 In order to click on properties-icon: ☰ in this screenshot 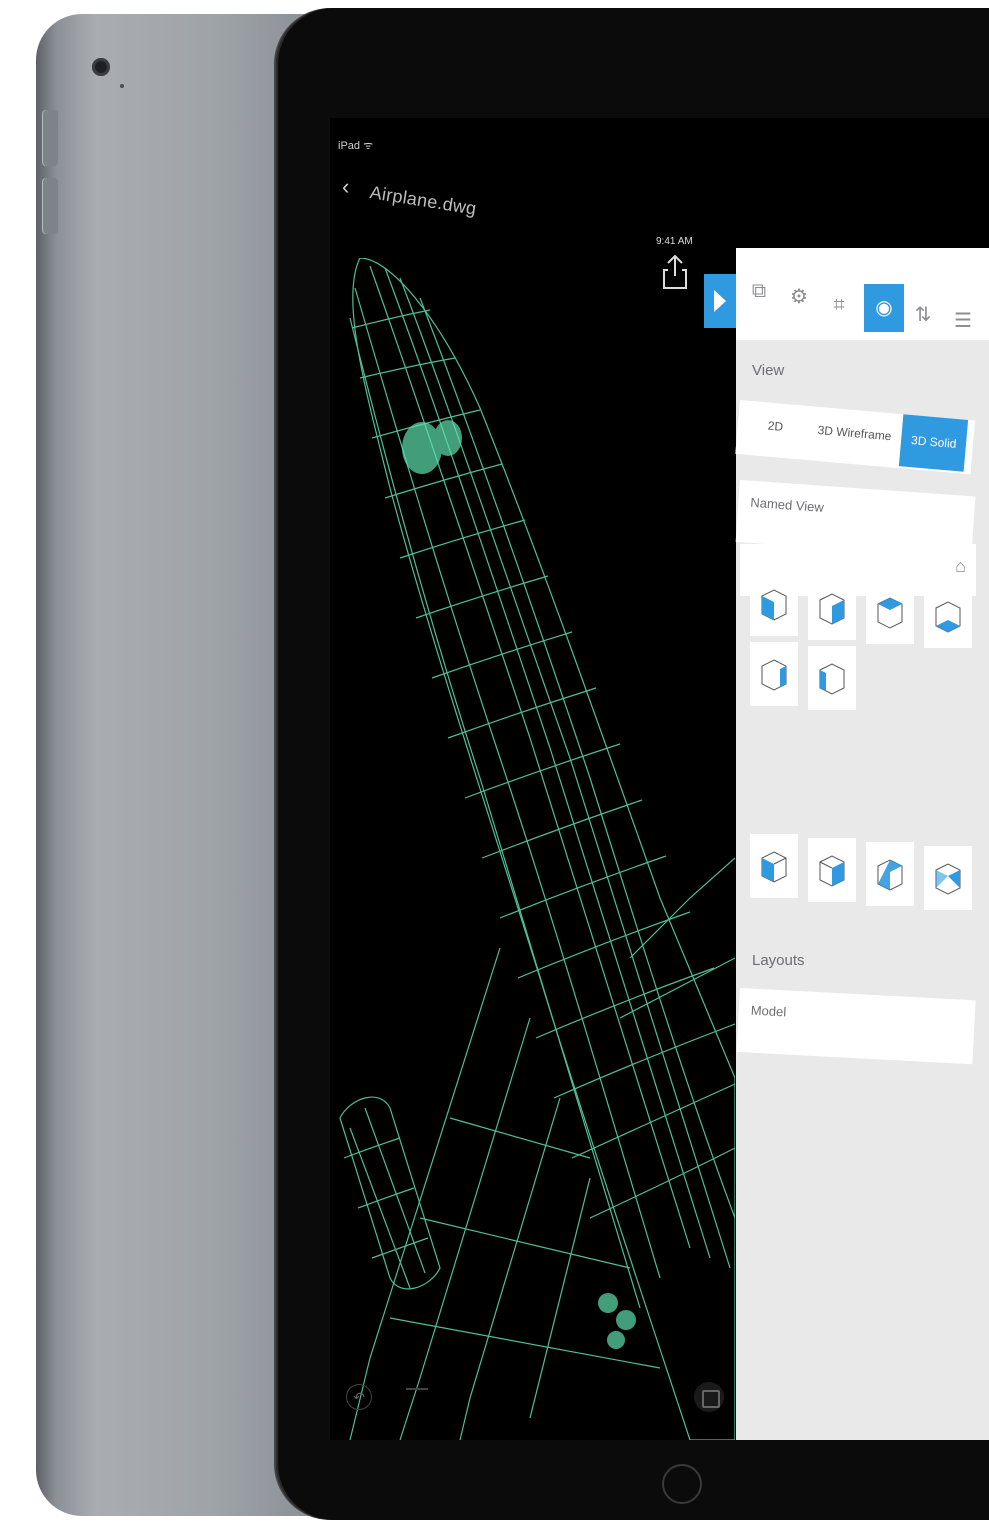, I will do `click(963, 321)`.